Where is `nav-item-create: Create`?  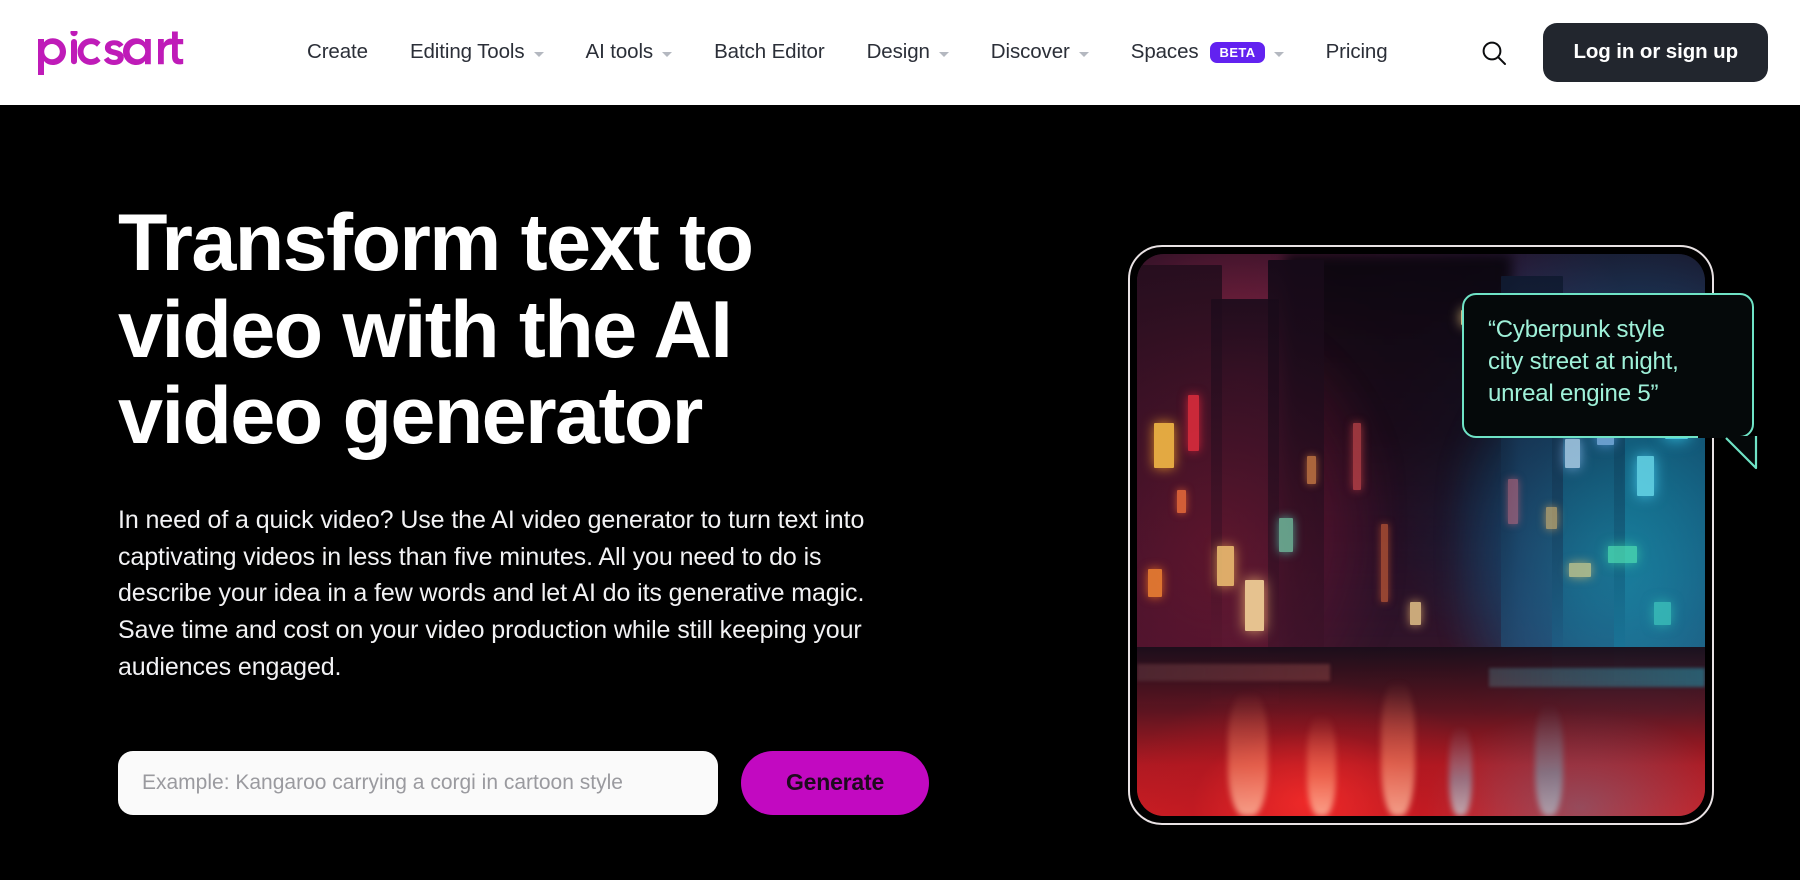 nav-item-create: Create is located at coordinates (337, 52).